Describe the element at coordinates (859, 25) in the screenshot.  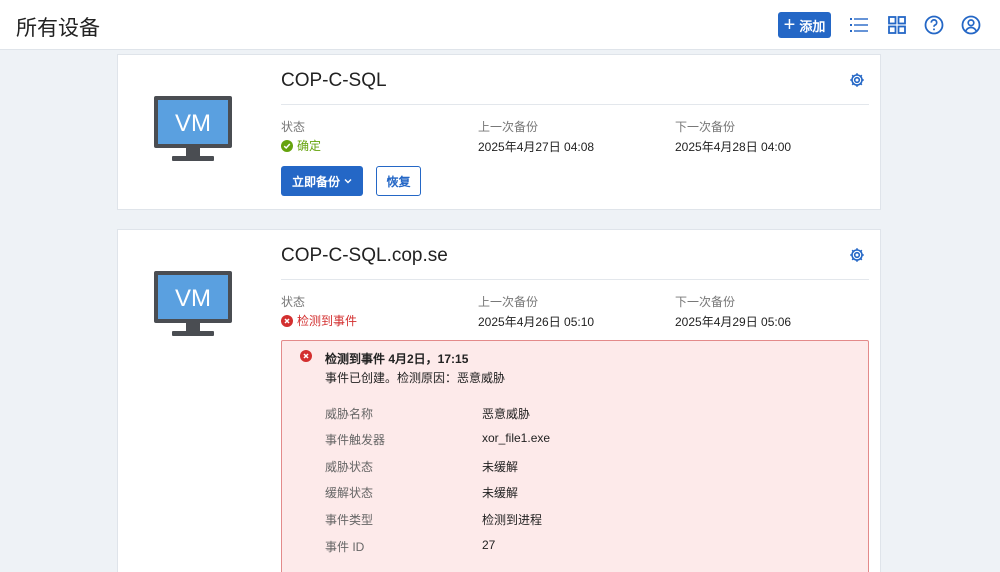
I see `list-icon` at that location.